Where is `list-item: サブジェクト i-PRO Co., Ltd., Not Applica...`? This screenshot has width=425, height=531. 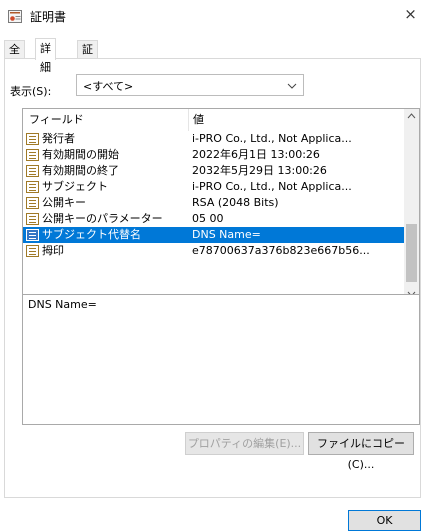 list-item: サブジェクト i-PRO Co., Ltd., Not Applica... is located at coordinates (213, 187).